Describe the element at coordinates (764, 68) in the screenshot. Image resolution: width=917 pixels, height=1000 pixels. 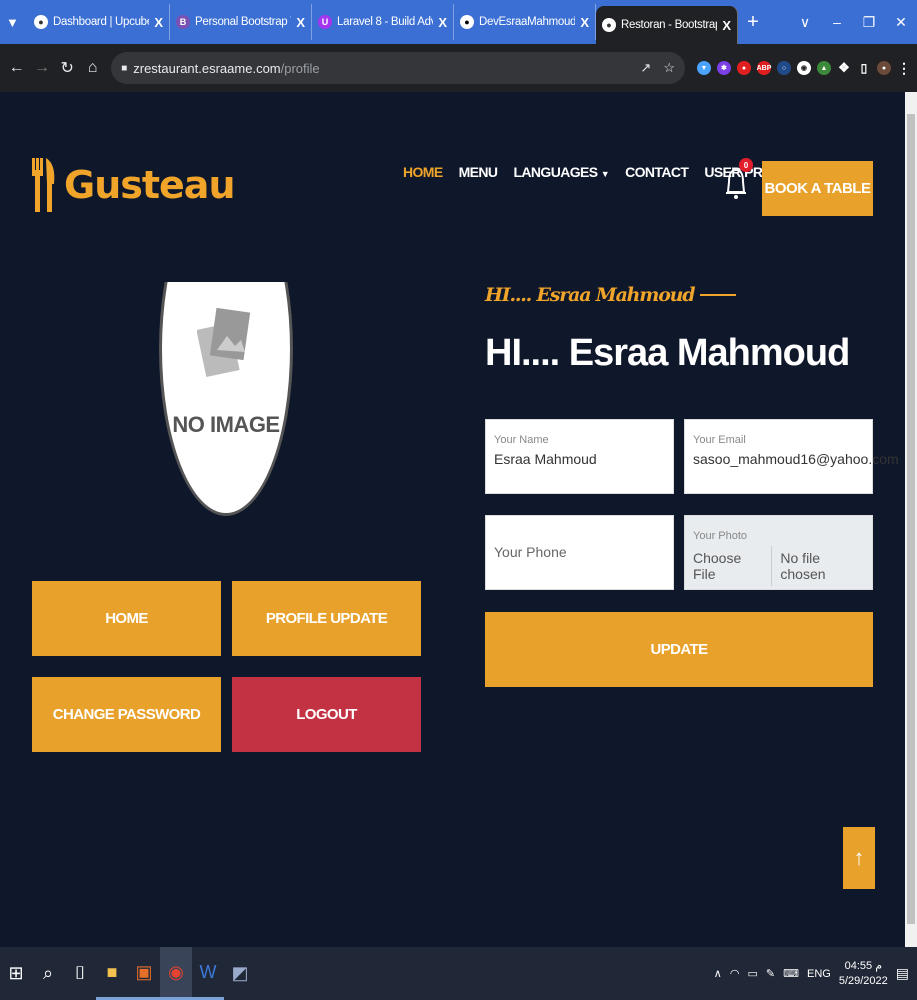
I see `adblock-icon: ABP` at that location.